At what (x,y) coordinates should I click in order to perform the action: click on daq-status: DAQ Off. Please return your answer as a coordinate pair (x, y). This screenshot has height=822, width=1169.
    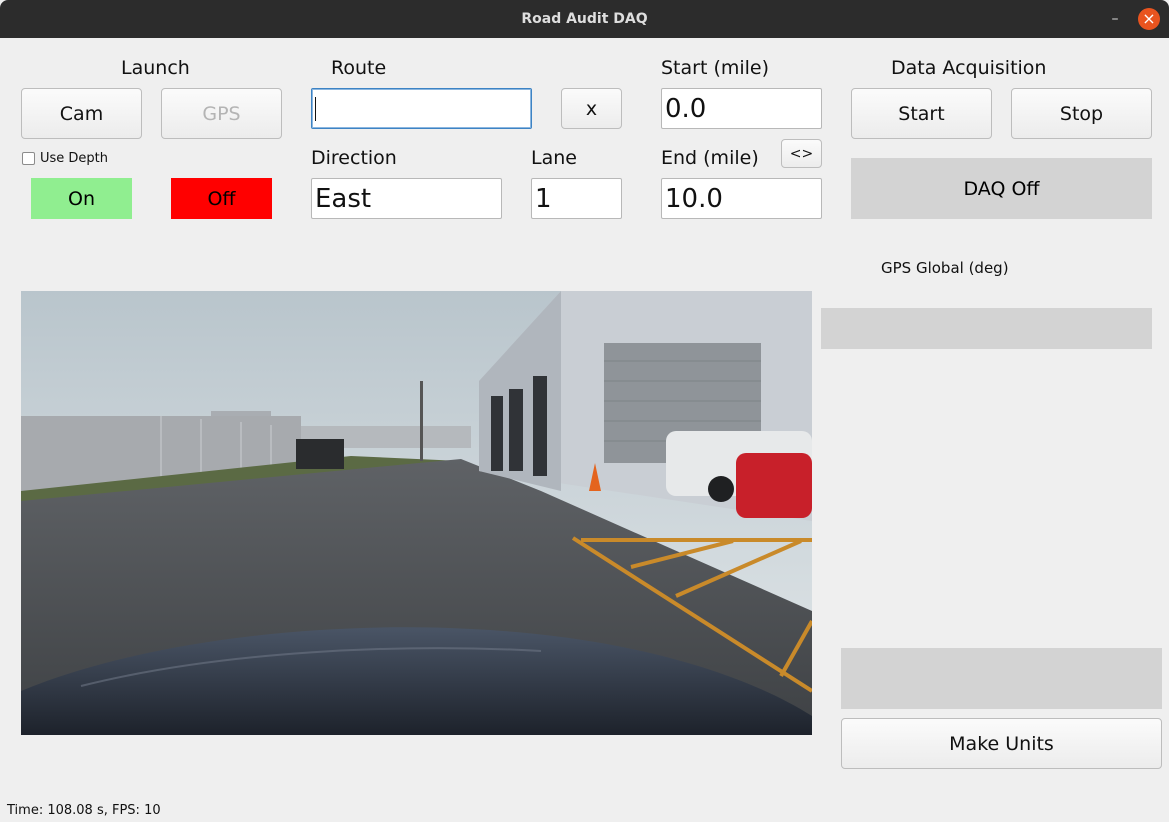
    Looking at the image, I should click on (1001, 188).